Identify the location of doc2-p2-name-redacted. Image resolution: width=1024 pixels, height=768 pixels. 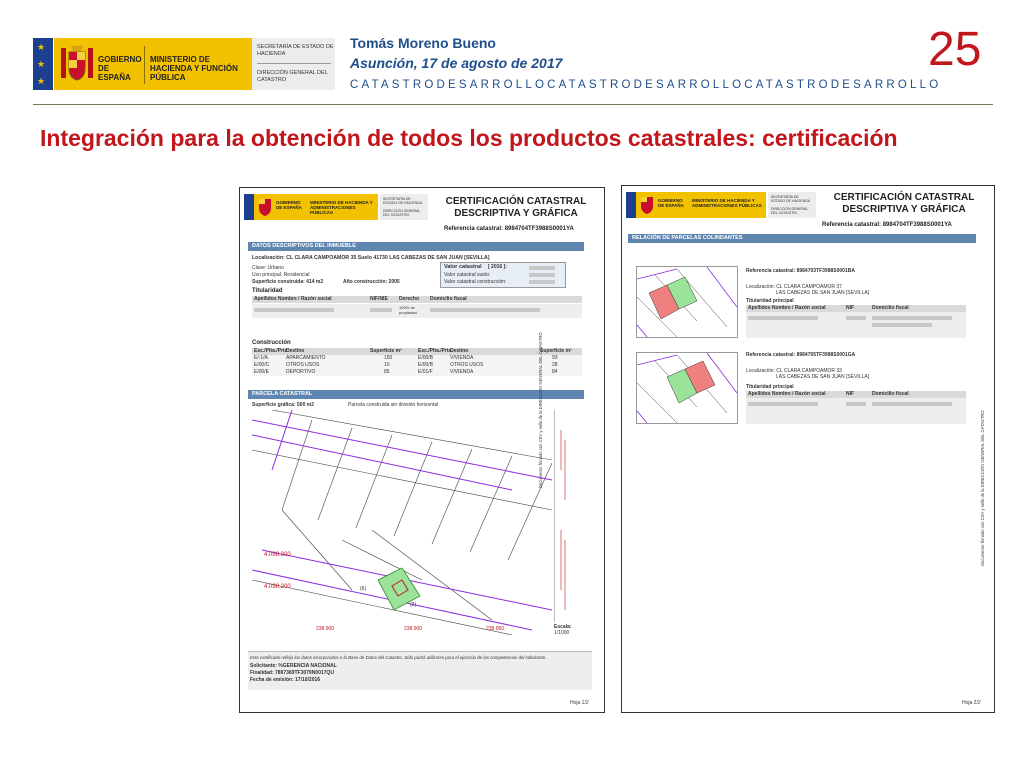
(783, 404).